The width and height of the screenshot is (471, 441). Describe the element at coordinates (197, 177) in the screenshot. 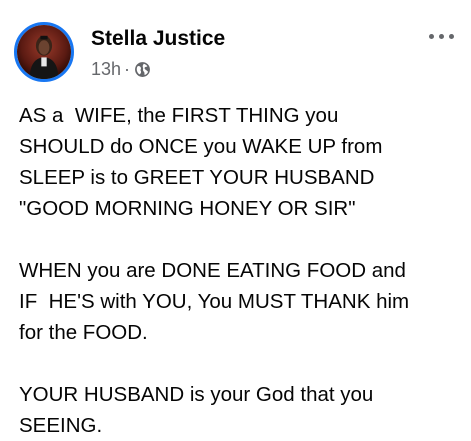

I see `message-line: SLEEP is to GREET YOUR HUSBAND` at that location.